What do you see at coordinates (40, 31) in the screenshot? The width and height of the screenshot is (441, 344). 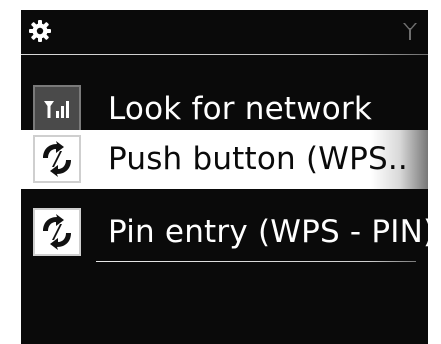 I see `gear-icon` at bounding box center [40, 31].